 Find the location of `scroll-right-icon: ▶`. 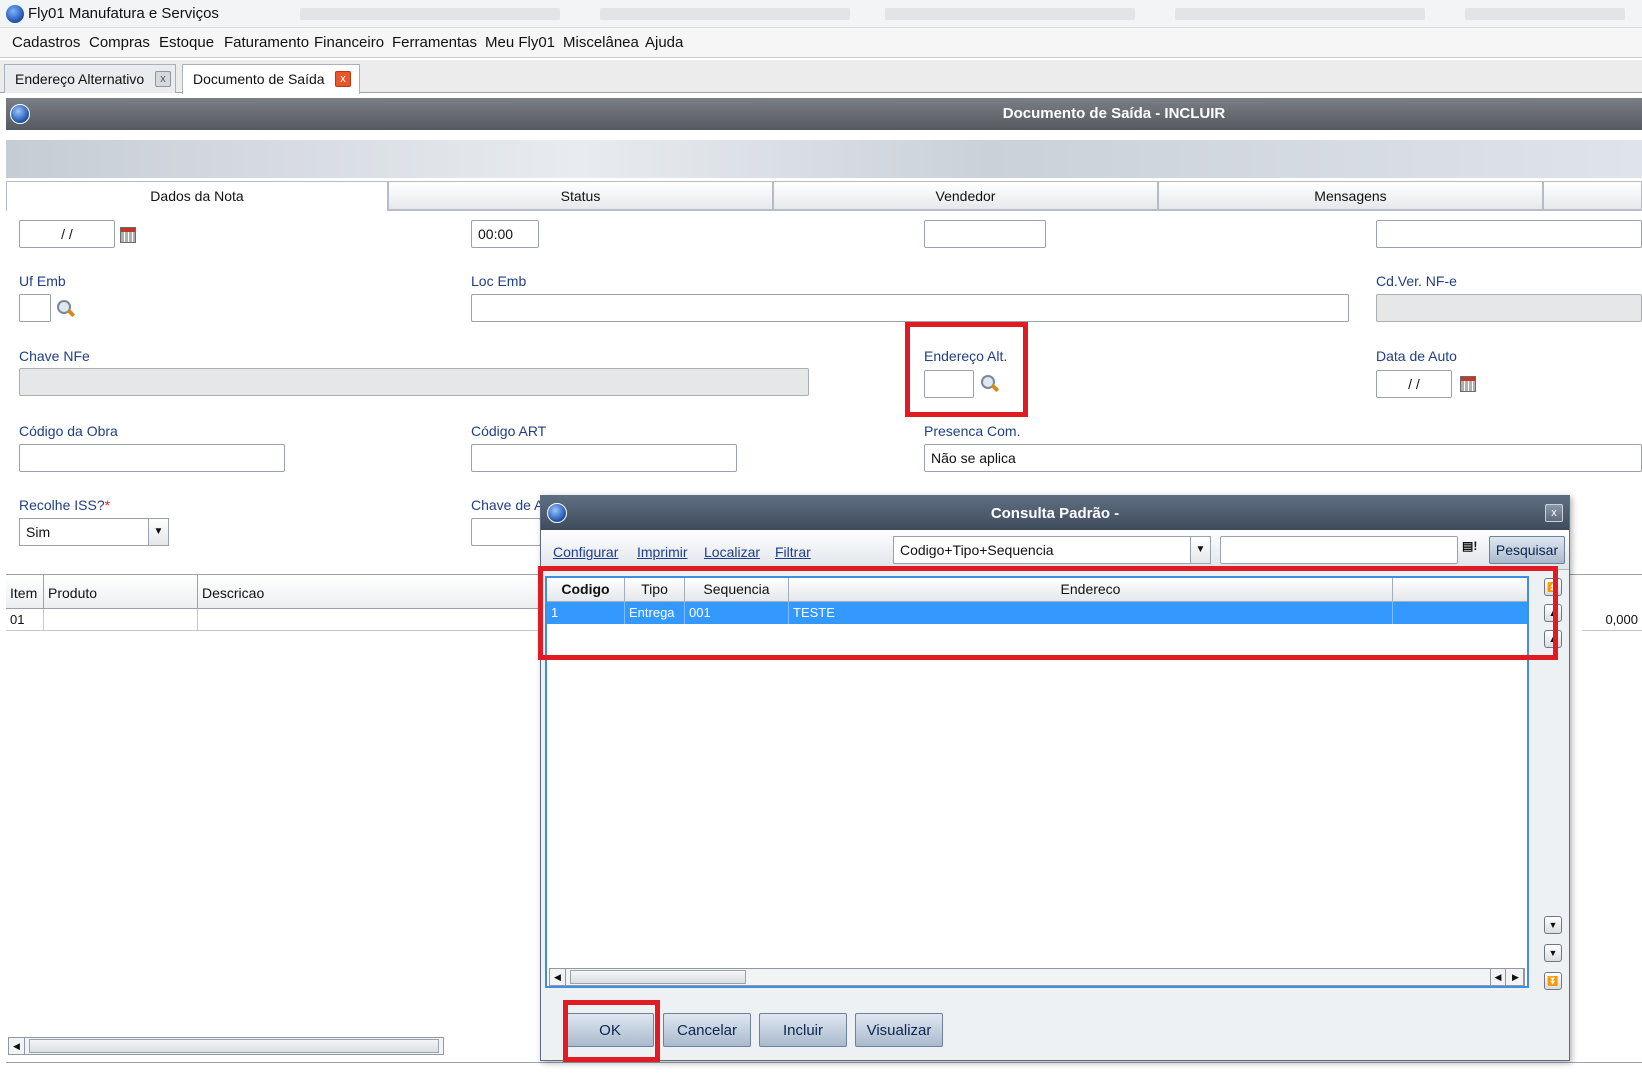

scroll-right-icon: ▶ is located at coordinates (1516, 977).